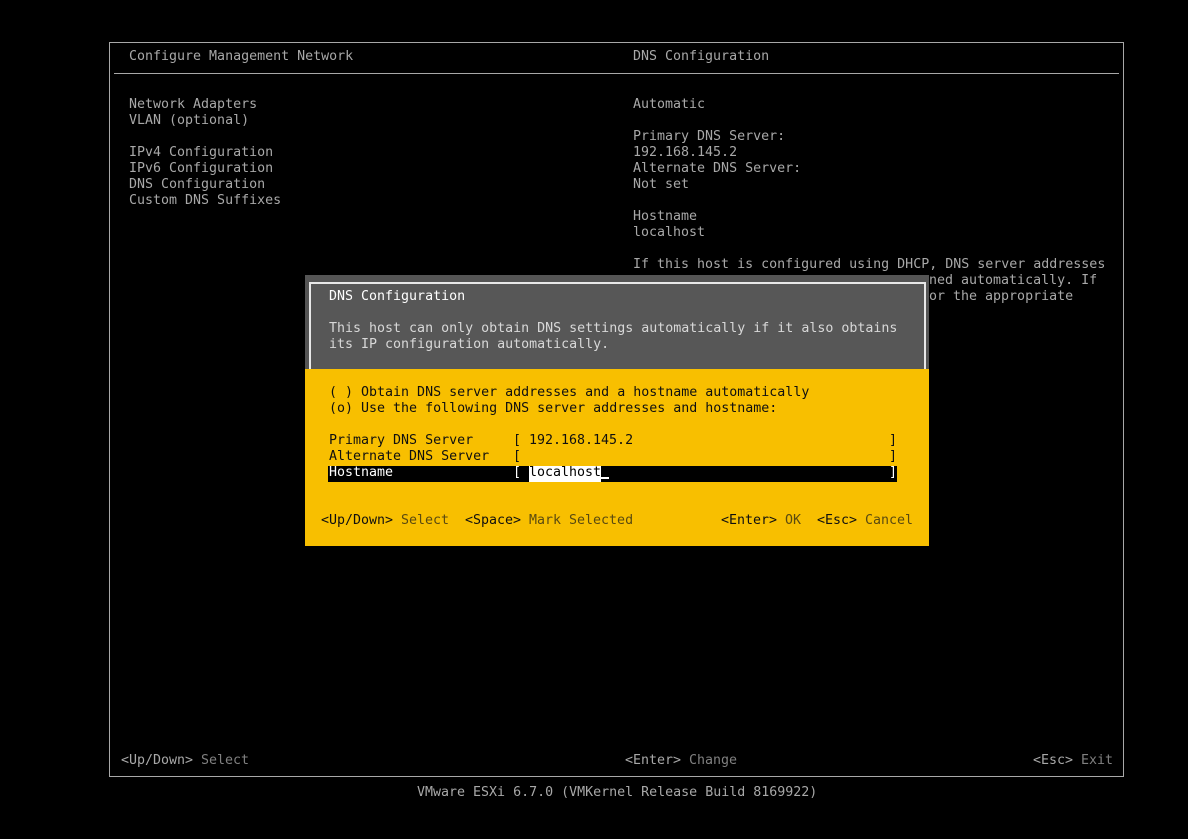 The width and height of the screenshot is (1188, 839). What do you see at coordinates (361, 472) in the screenshot?
I see `hostname-field-label: Hostname` at bounding box center [361, 472].